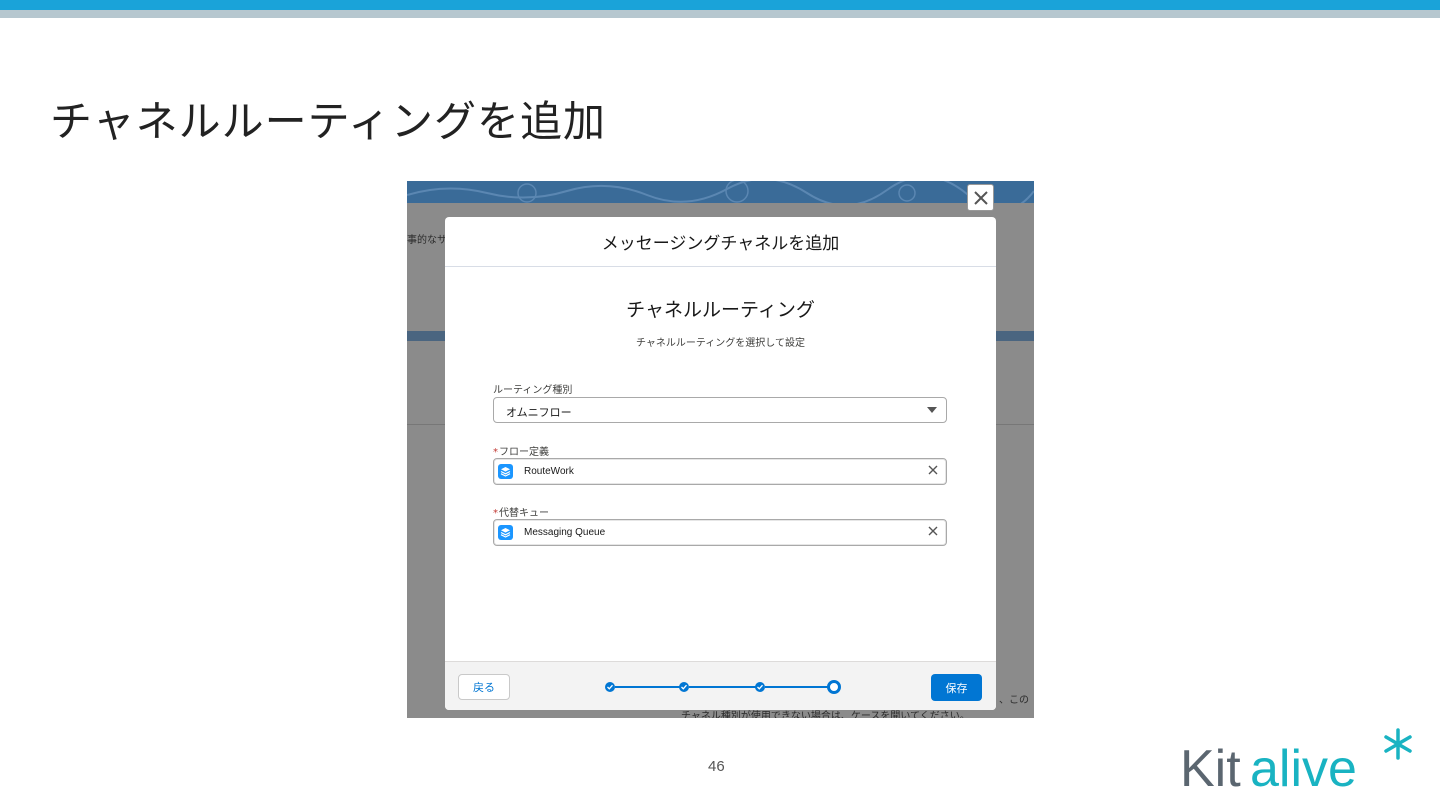 This screenshot has width=1440, height=810. Describe the element at coordinates (1303, 769) in the screenshot. I see `svg-text: alive` at that location.